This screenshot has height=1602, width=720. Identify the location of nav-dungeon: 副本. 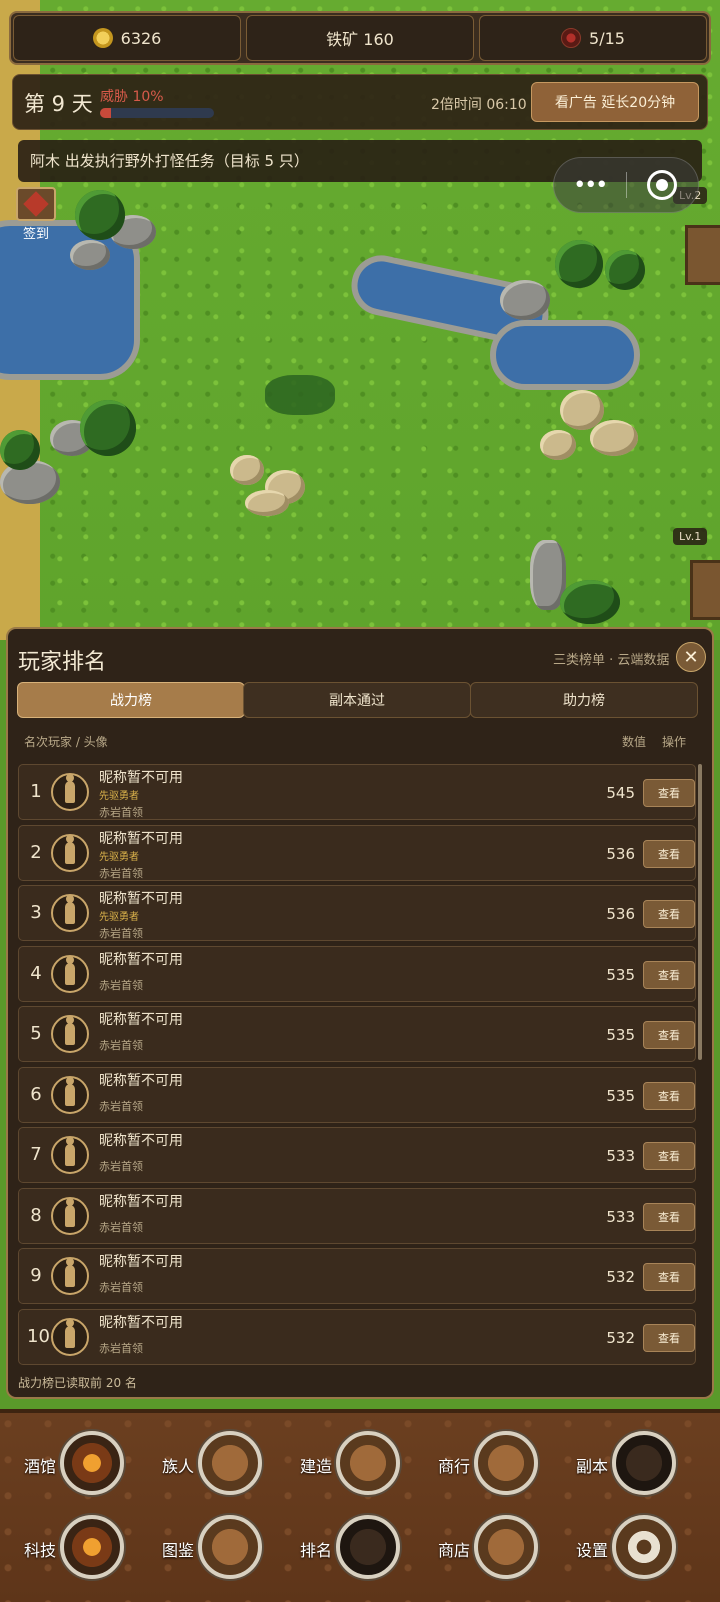
(628, 1465).